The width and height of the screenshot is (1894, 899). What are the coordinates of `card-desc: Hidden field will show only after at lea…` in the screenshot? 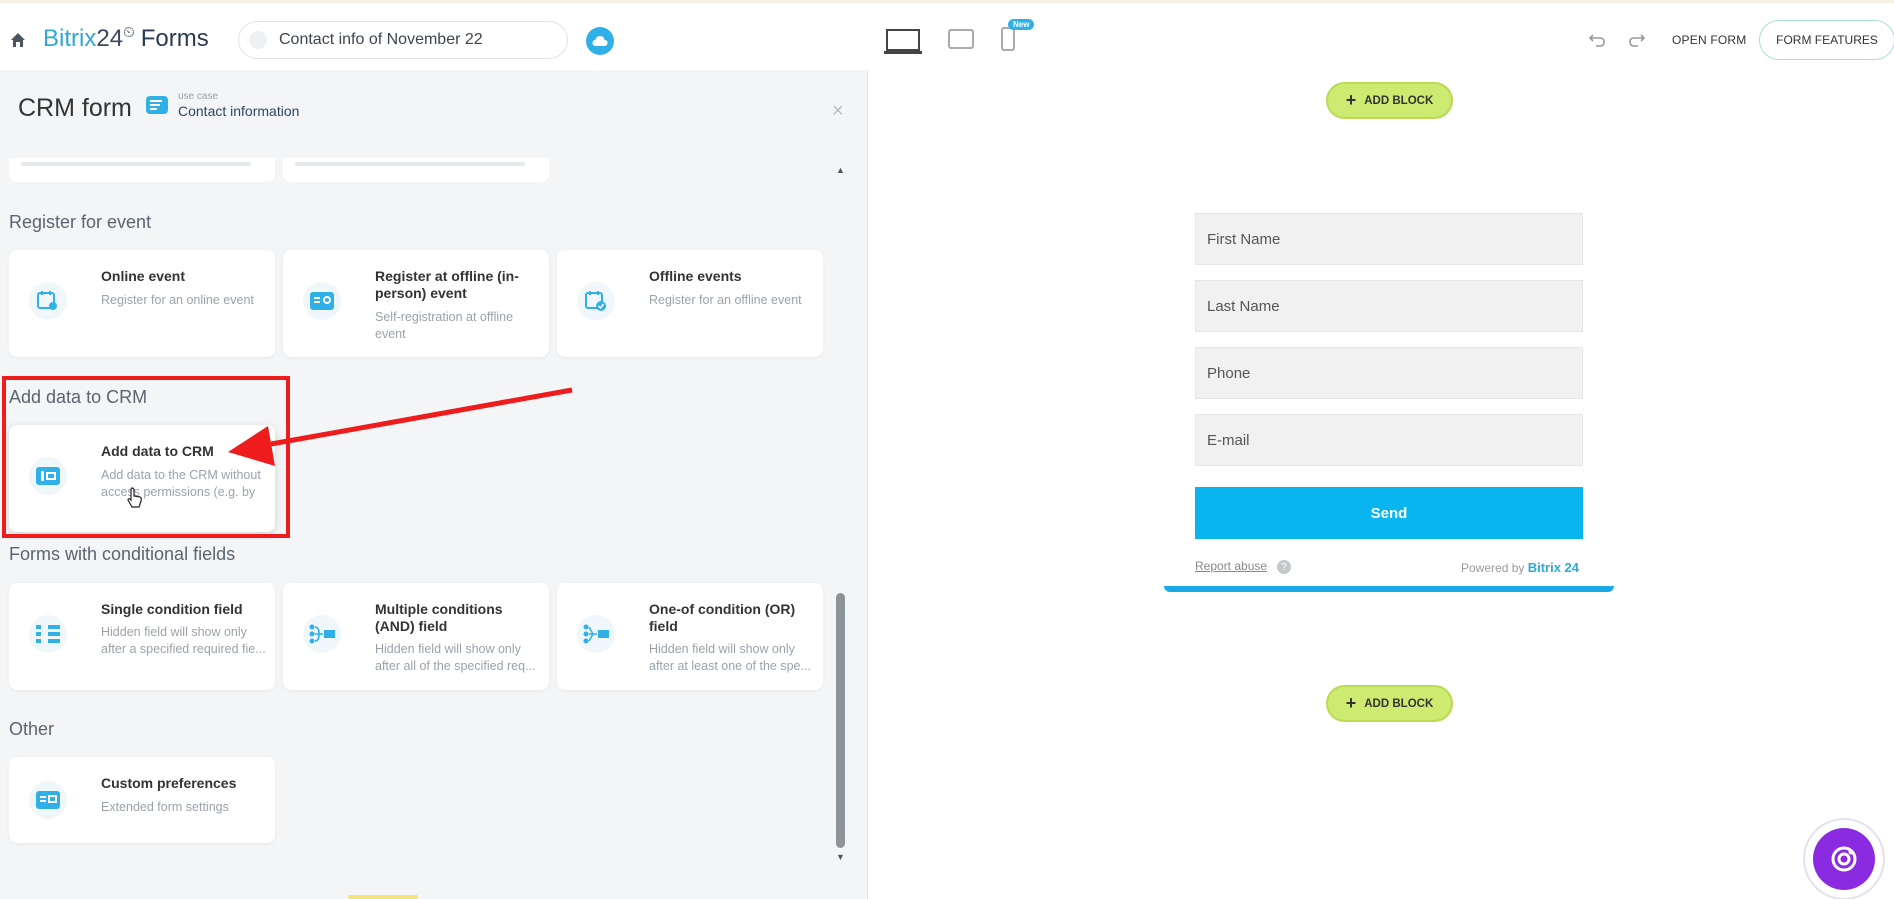 It's located at (730, 657).